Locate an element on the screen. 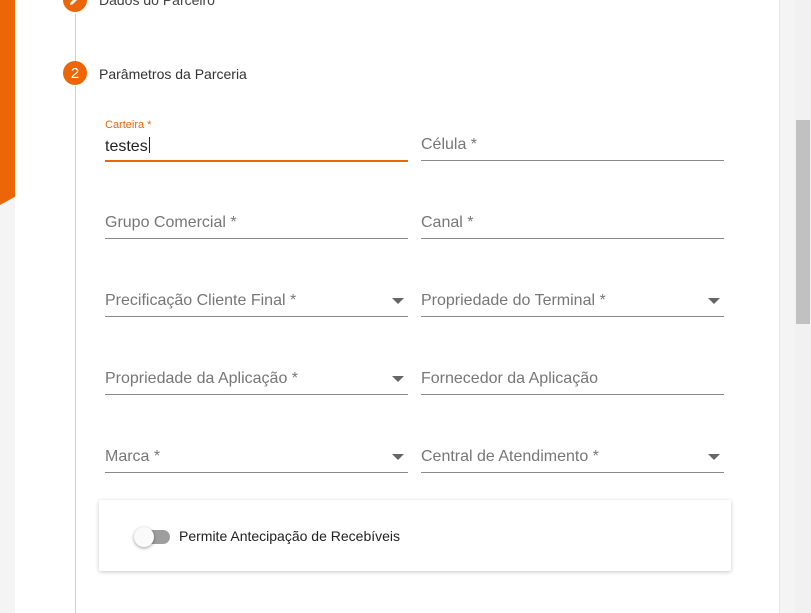  carteira-value: testes is located at coordinates (127, 146).